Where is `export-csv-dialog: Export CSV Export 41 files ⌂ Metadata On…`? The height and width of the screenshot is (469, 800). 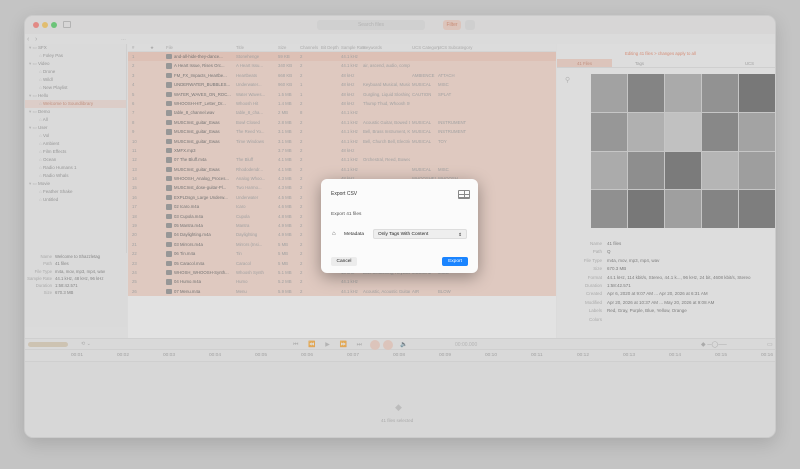 export-csv-dialog: Export CSV Export 41 files ⌂ Metadata On… is located at coordinates (399, 226).